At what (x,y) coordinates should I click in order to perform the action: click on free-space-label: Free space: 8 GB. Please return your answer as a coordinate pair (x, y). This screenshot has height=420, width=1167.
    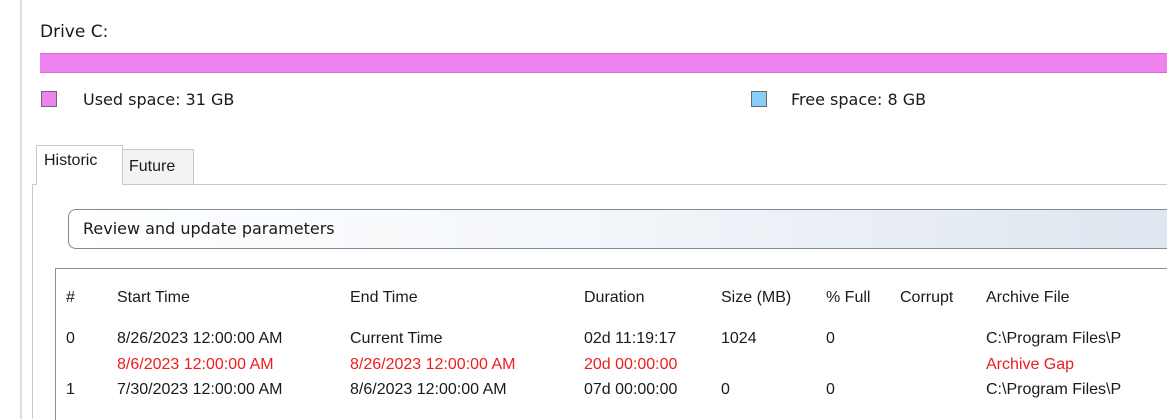
    Looking at the image, I should click on (859, 99).